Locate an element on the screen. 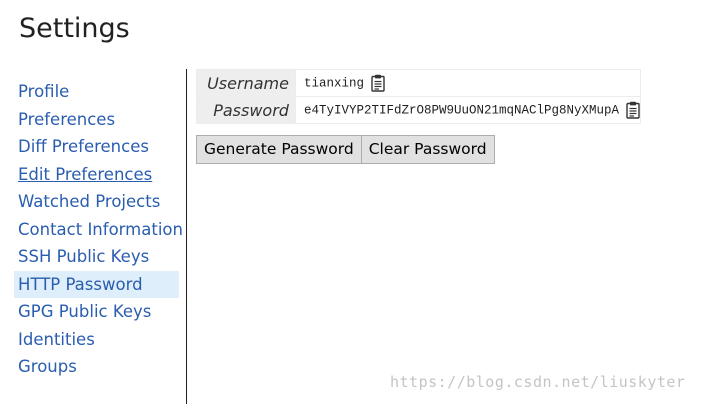 This screenshot has height=404, width=711. sidebar-item-label: Identities is located at coordinates (56, 339).